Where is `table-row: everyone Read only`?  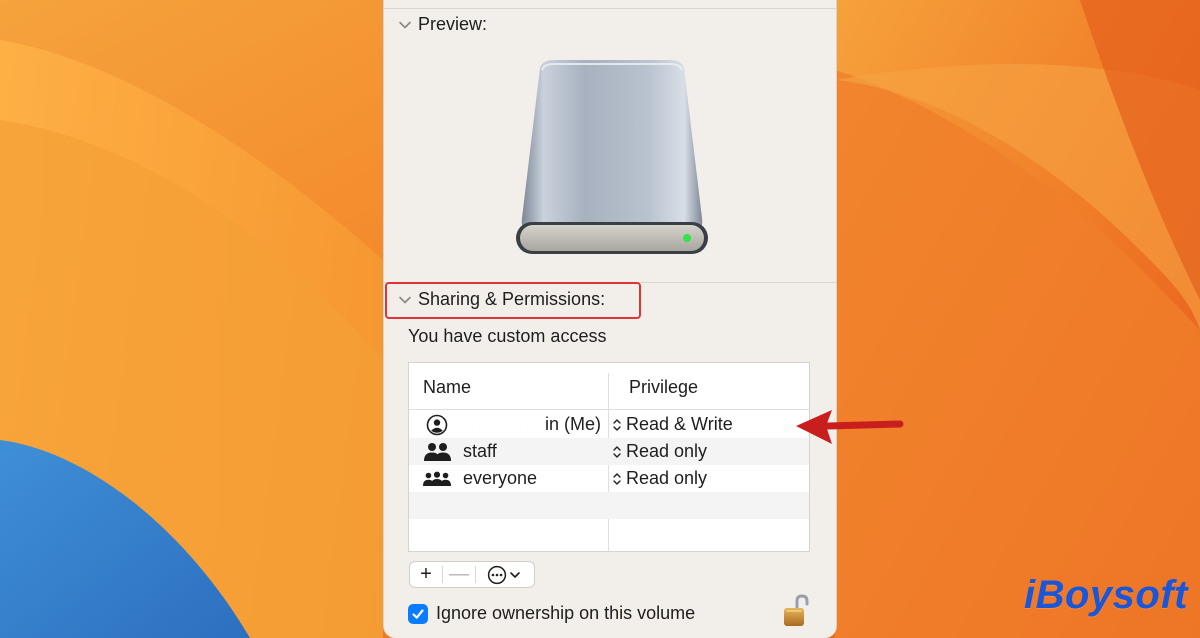
table-row: everyone Read only is located at coordinates (609, 478).